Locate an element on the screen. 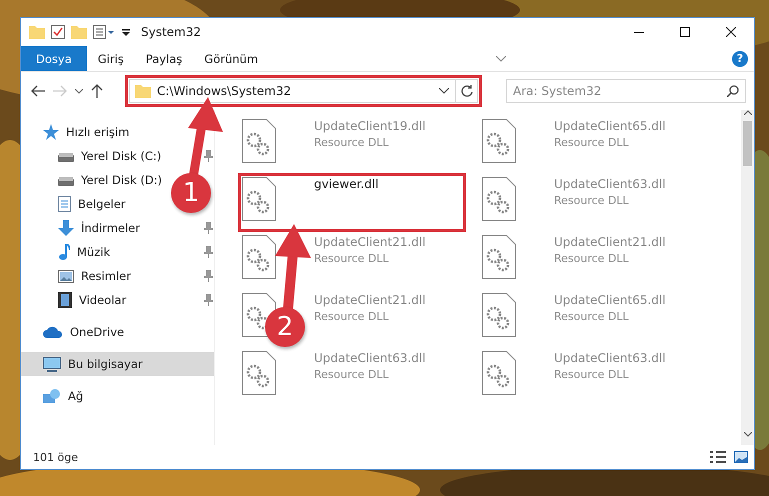 Image resolution: width=769 pixels, height=496 pixels. help-button: ? is located at coordinates (740, 58).